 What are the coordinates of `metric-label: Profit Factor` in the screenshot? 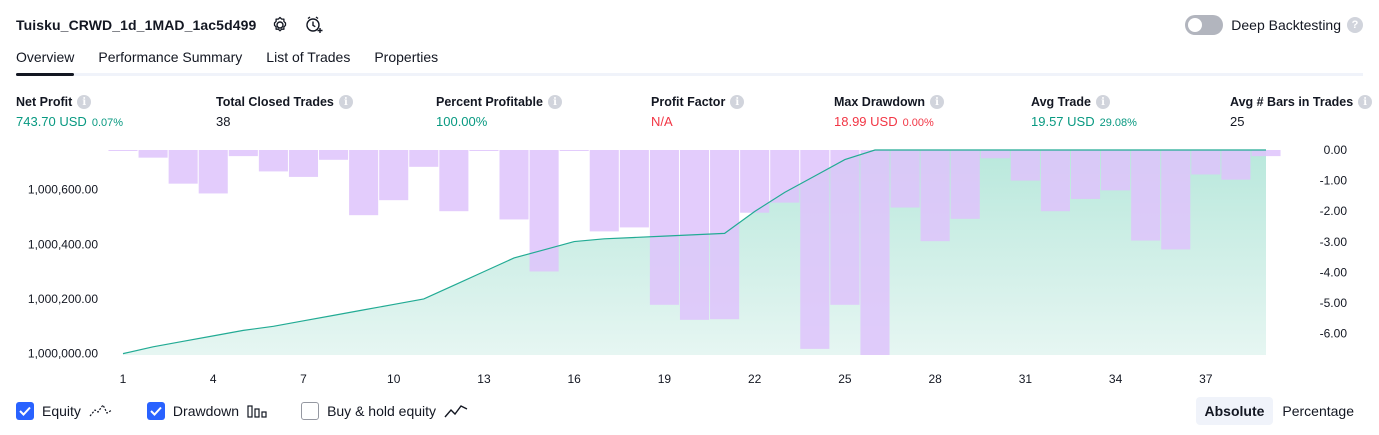 It's located at (688, 102).